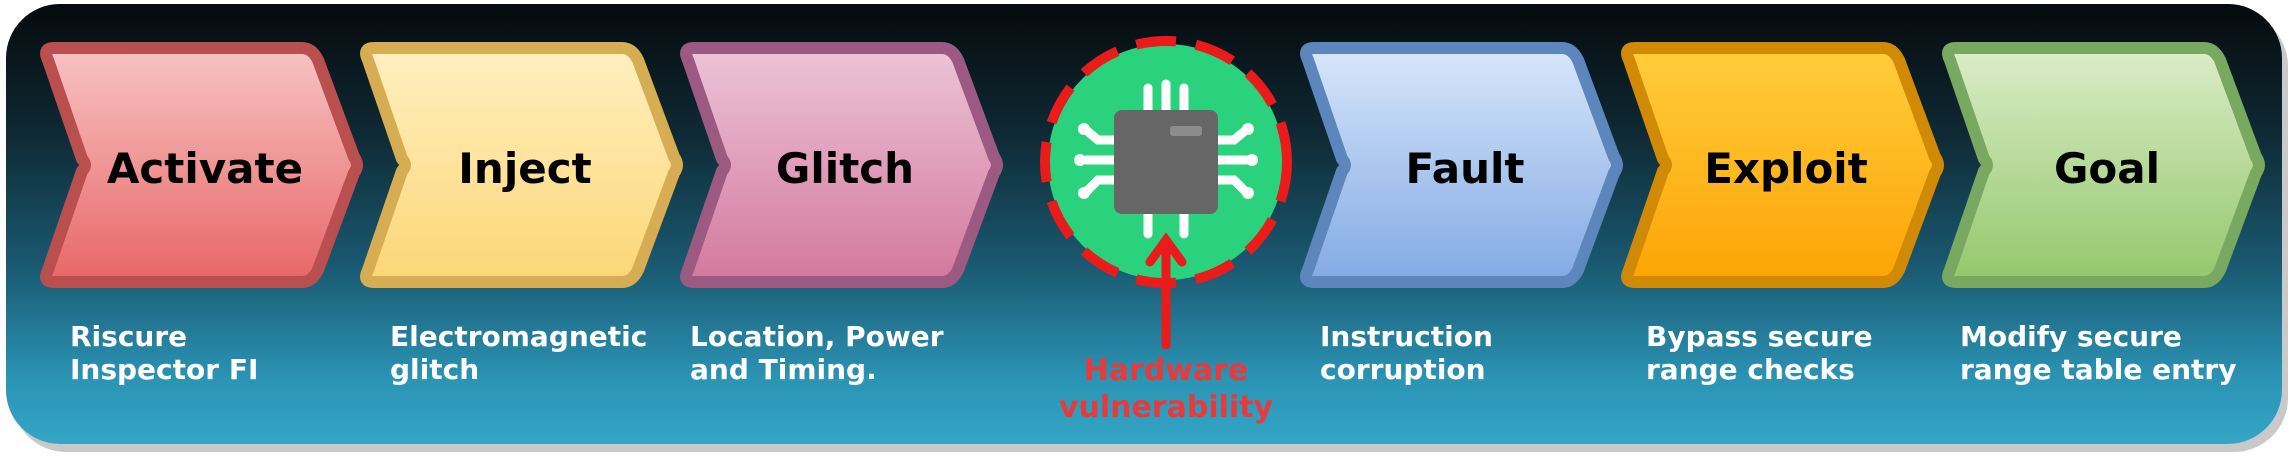 The width and height of the screenshot is (2294, 456). I want to click on chevron-glitch: Glitch, so click(841, 165).